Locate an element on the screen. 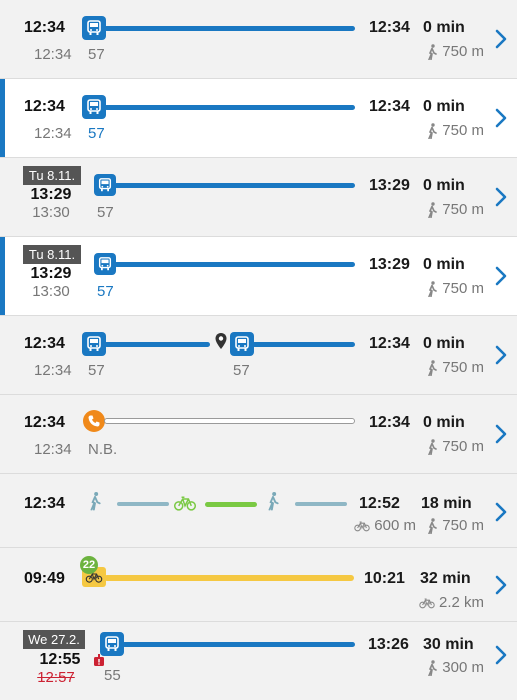  route-option-6: 12:34 12:34 N.B. 12:34 0 min 750 m is located at coordinates (258, 434).